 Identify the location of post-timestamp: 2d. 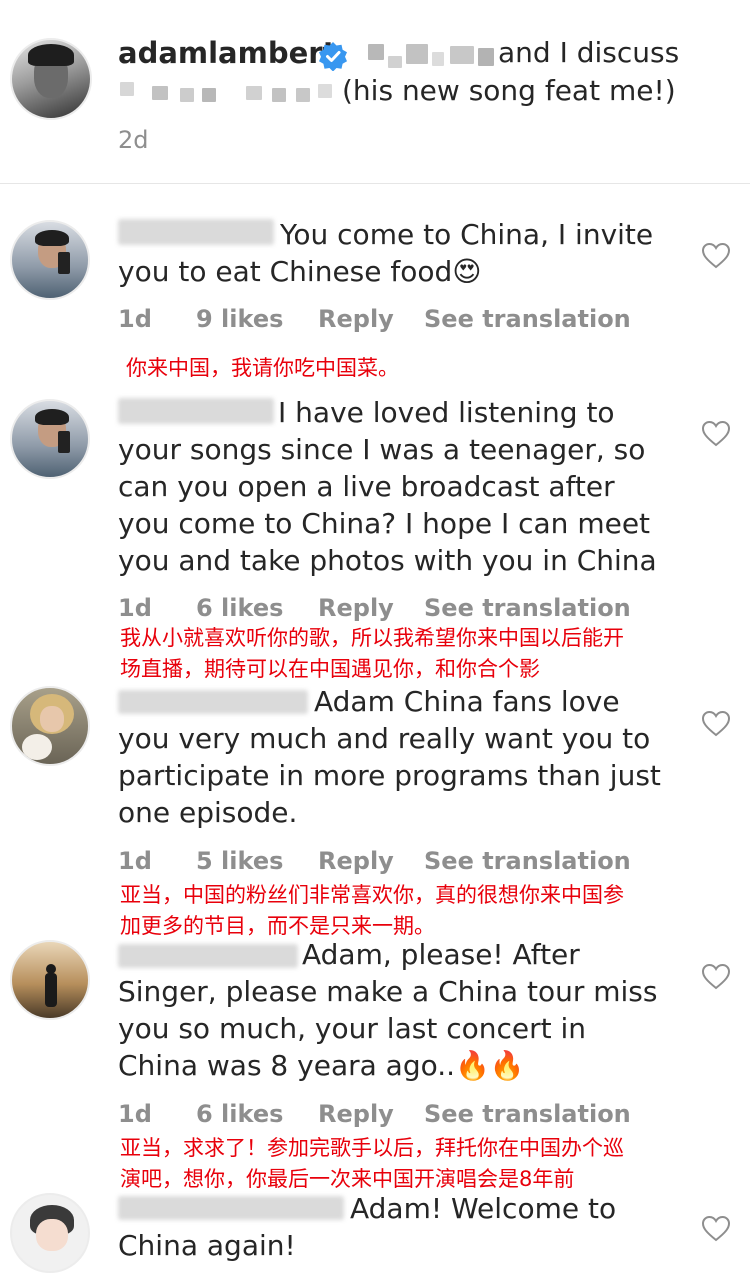
(133, 140).